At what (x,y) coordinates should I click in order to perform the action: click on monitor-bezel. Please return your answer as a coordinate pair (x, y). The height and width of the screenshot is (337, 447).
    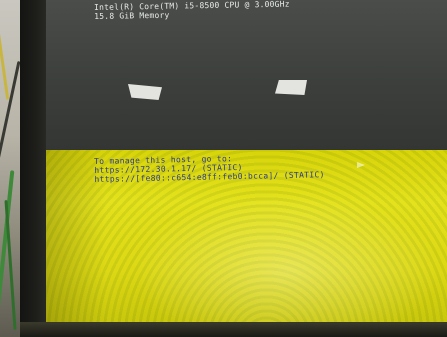
    Looking at the image, I should click on (34, 168).